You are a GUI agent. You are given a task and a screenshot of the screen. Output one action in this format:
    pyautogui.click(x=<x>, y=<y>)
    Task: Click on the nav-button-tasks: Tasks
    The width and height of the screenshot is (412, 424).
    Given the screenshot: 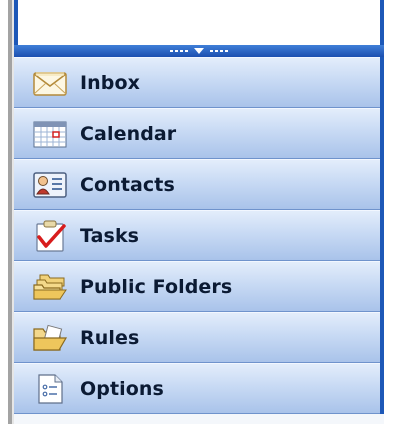 What is the action you would take?
    pyautogui.click(x=197, y=235)
    